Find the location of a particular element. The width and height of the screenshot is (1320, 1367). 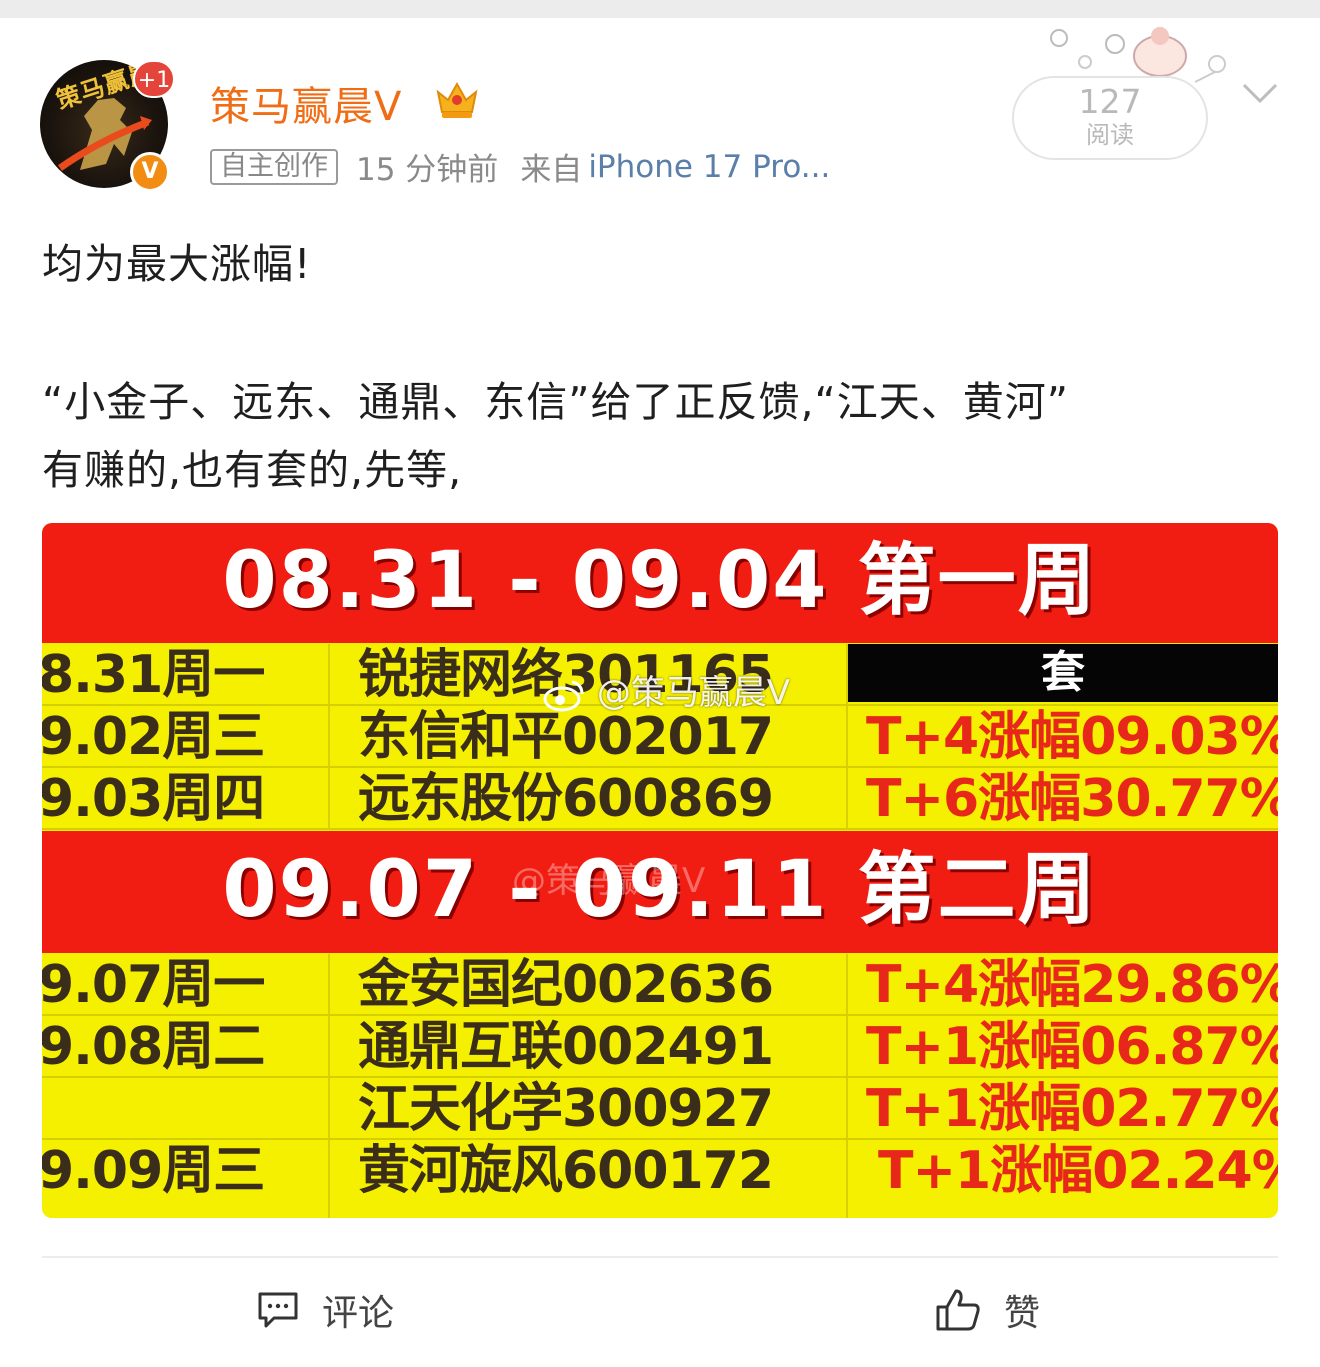

row-gain: T+1涨幅06.87% is located at coordinates (1072, 1047).